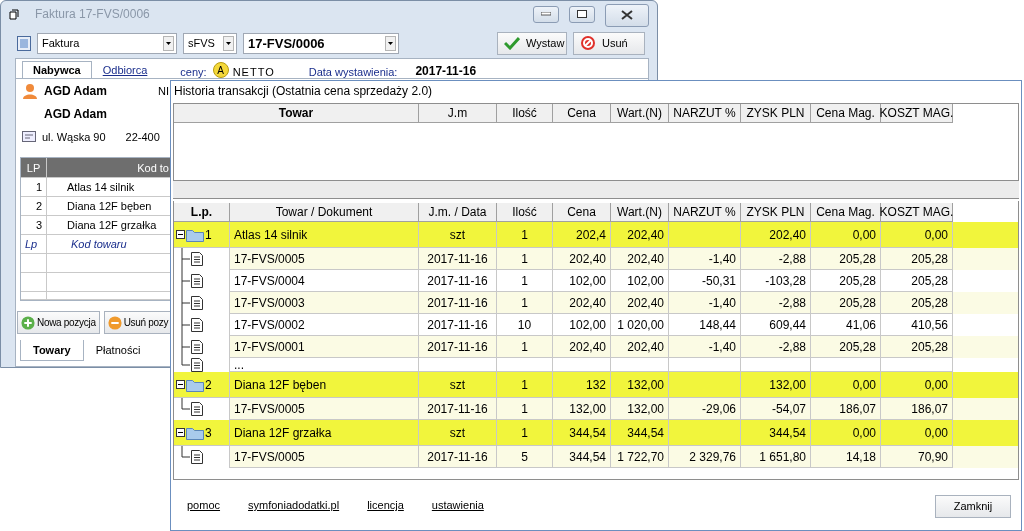 The height and width of the screenshot is (531, 1024). What do you see at coordinates (446, 71) in the screenshot?
I see `issue-date: 2017-11-16` at bounding box center [446, 71].